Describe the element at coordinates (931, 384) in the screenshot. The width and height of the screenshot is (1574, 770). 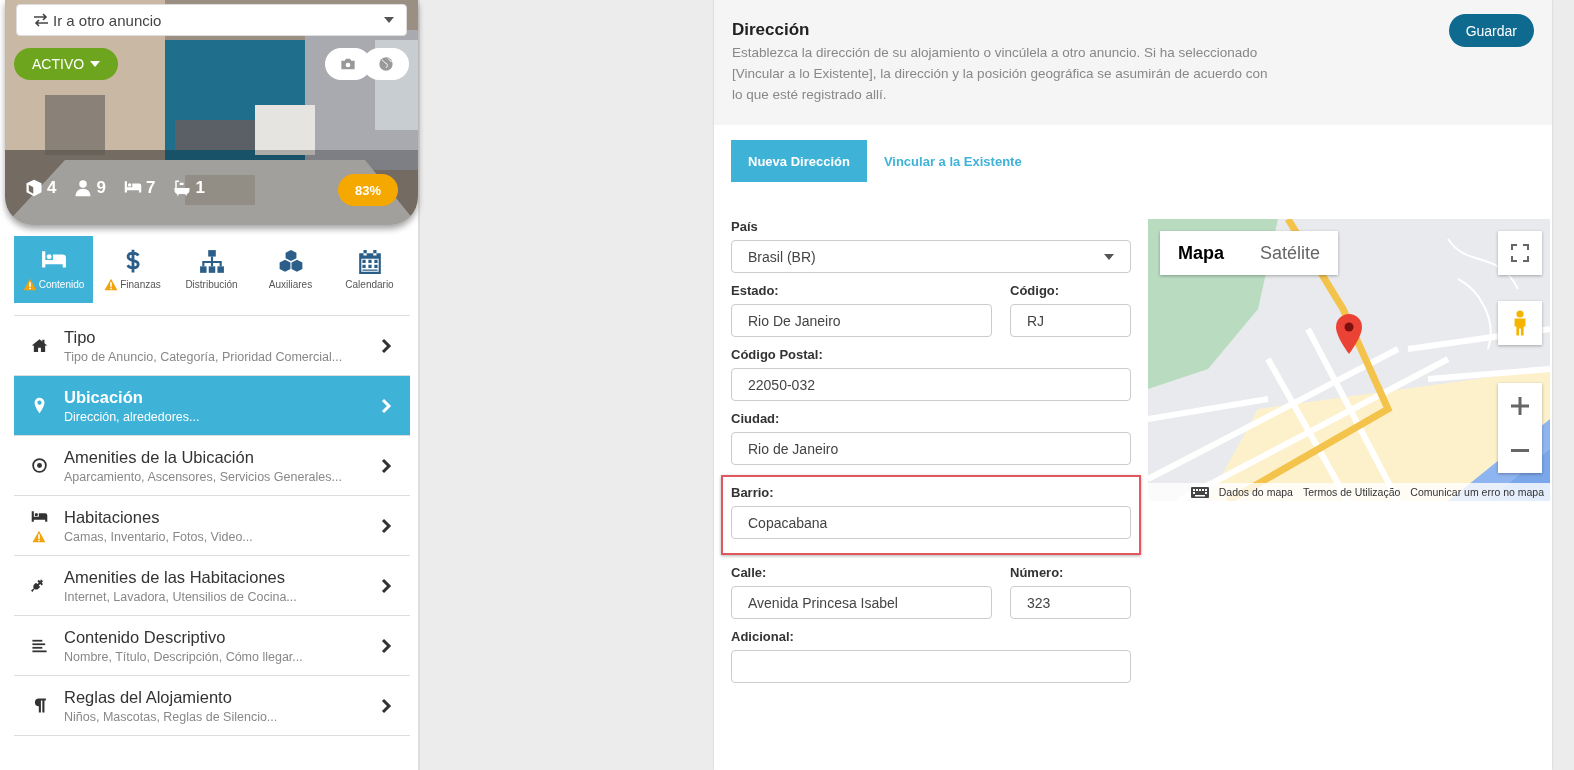
I see `input-field: 22050-032` at that location.